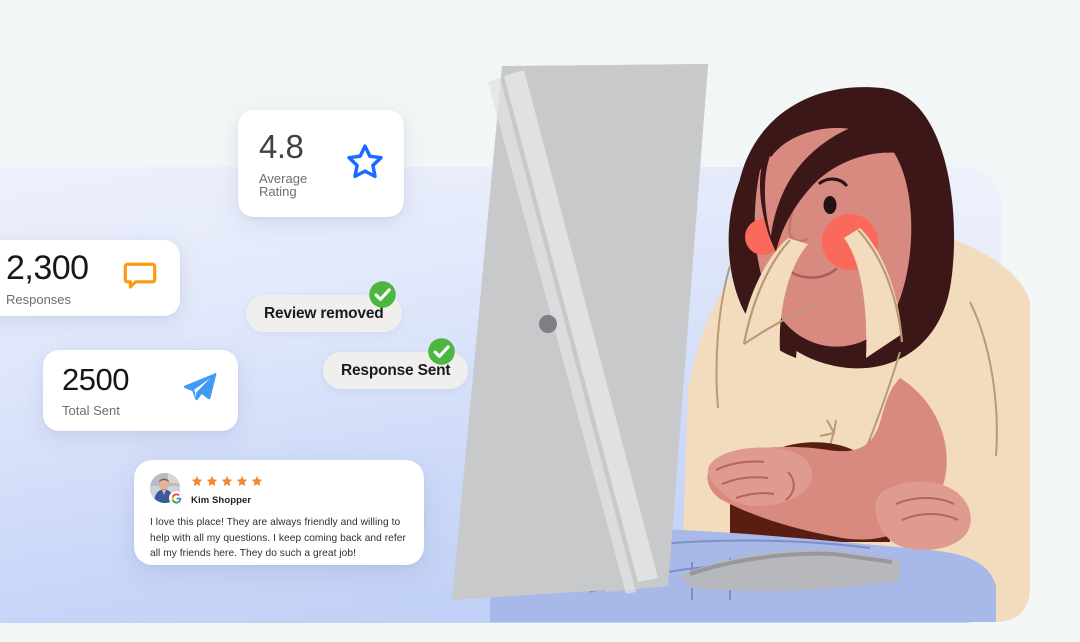  What do you see at coordinates (324, 313) in the screenshot?
I see `toast-label: Review removed` at bounding box center [324, 313].